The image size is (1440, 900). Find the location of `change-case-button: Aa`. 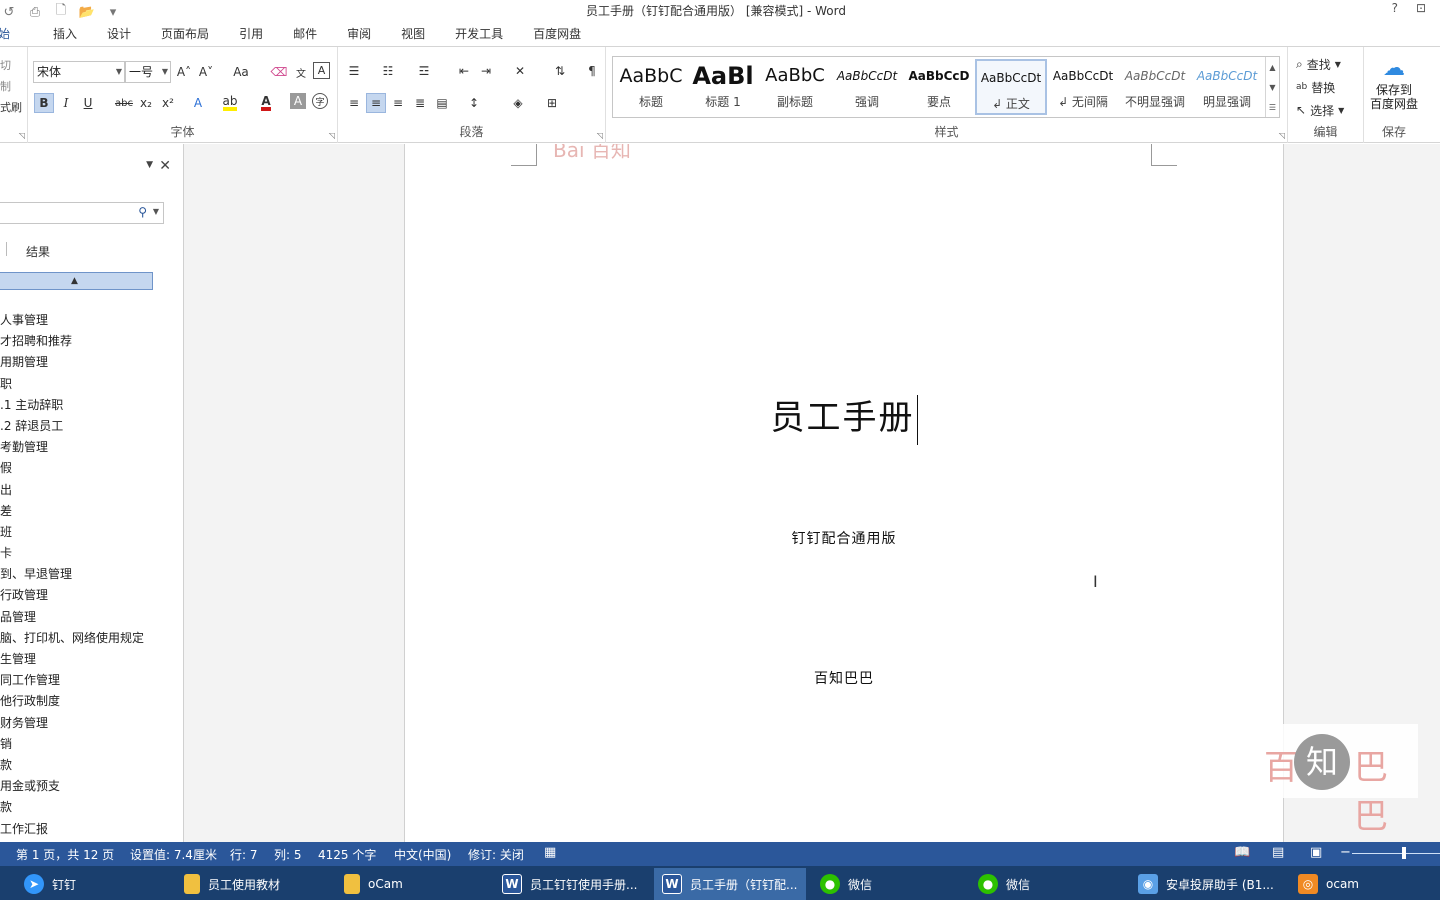

change-case-button: Aa is located at coordinates (241, 72).